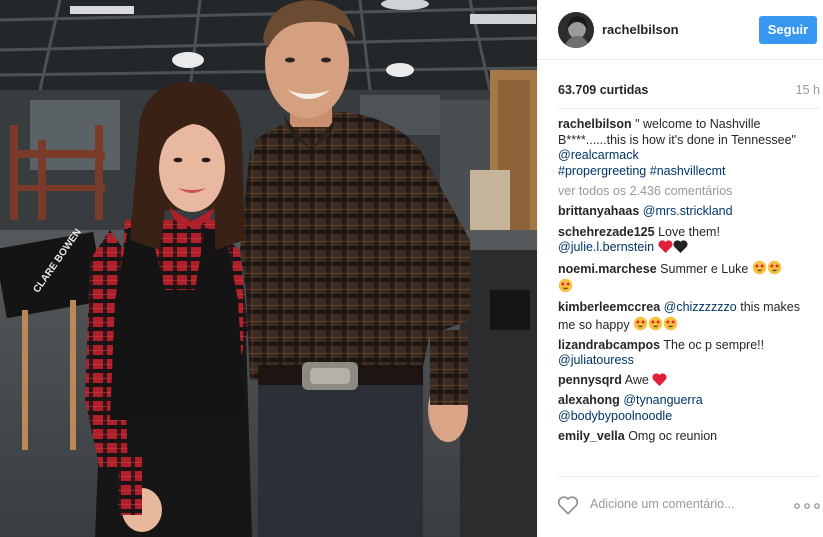 The image size is (823, 537). Describe the element at coordinates (606, 247) in the screenshot. I see `comment-mention: @julie.l.bernstein` at that location.